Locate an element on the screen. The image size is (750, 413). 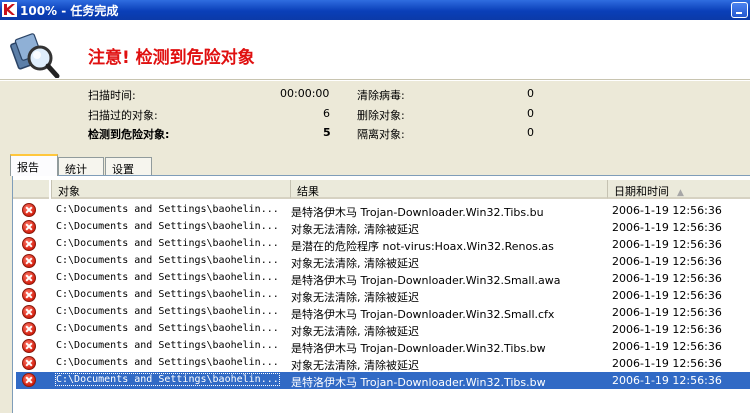
warning-heading: 注意! 检测到危险对象 is located at coordinates (171, 58).